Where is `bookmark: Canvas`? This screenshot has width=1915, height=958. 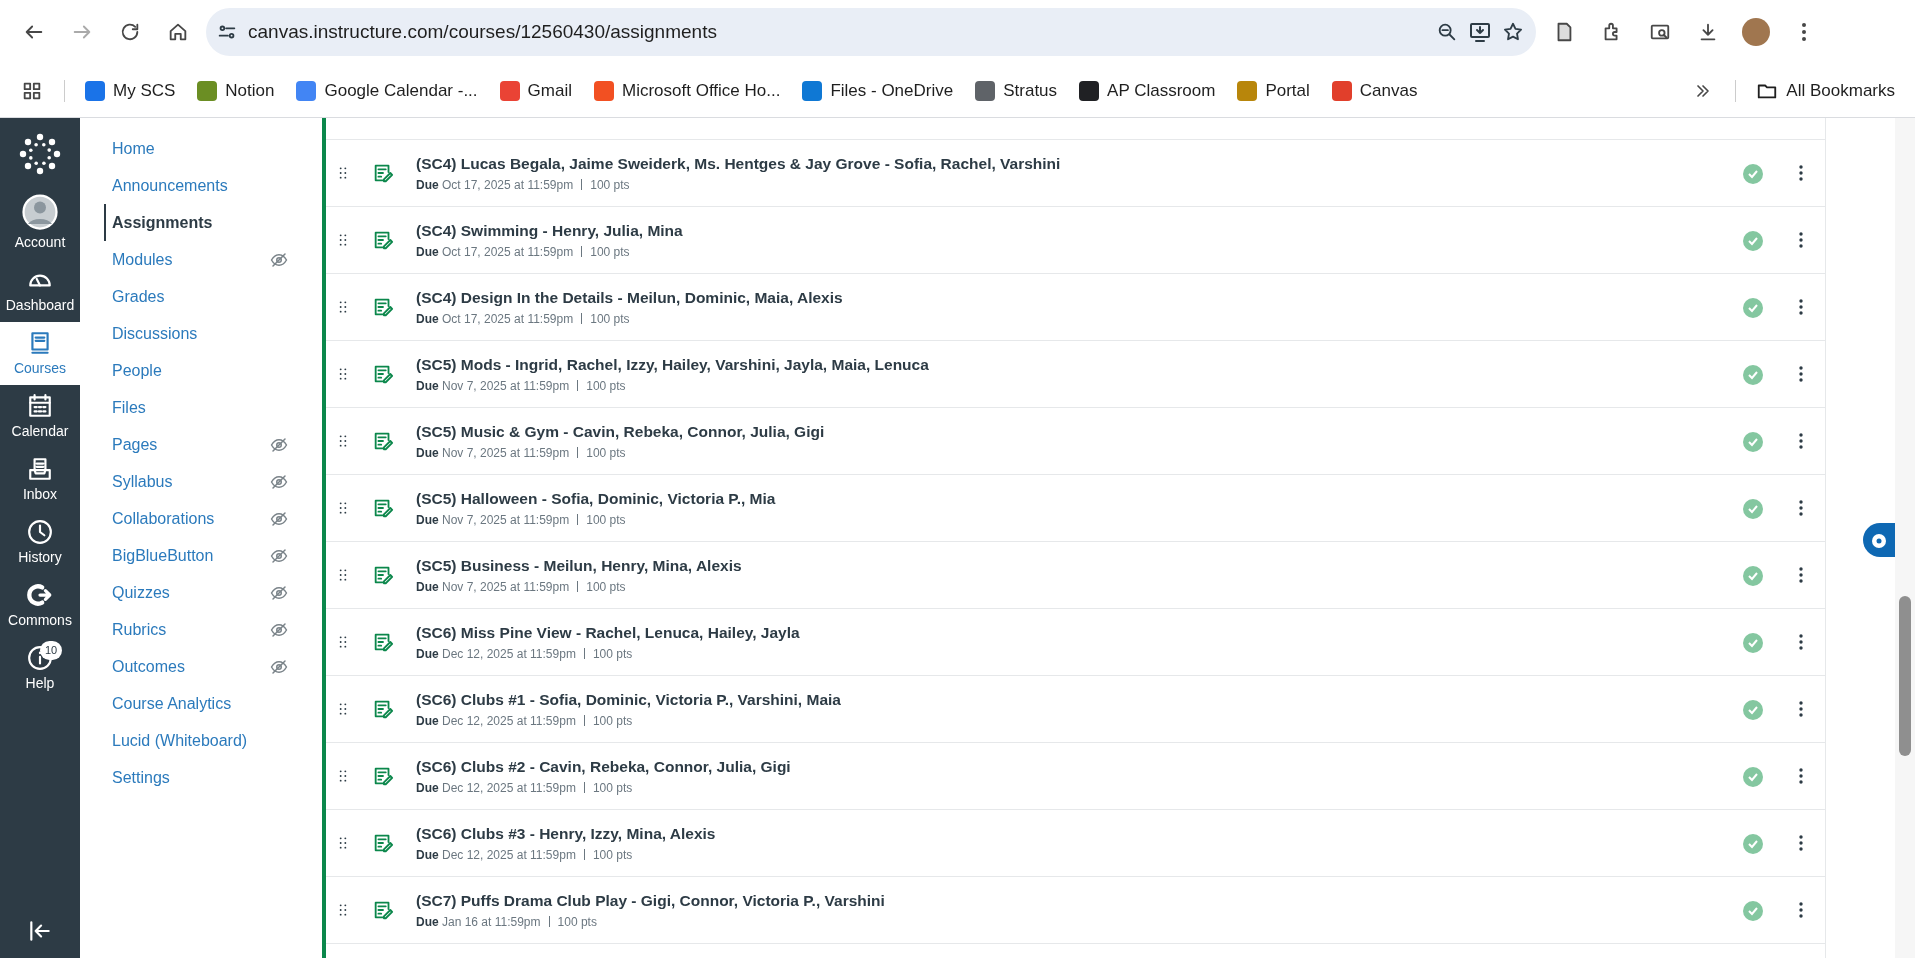 bookmark: Canvas is located at coordinates (1374, 90).